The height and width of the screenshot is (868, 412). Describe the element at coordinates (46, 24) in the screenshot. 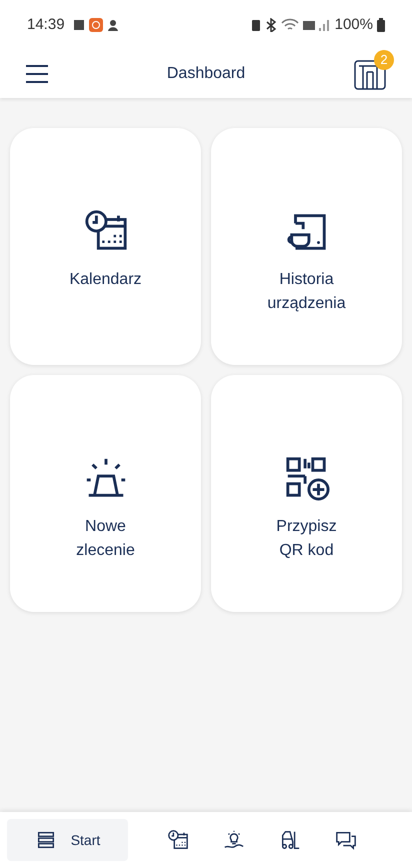

I see `status-time: 14:39` at that location.